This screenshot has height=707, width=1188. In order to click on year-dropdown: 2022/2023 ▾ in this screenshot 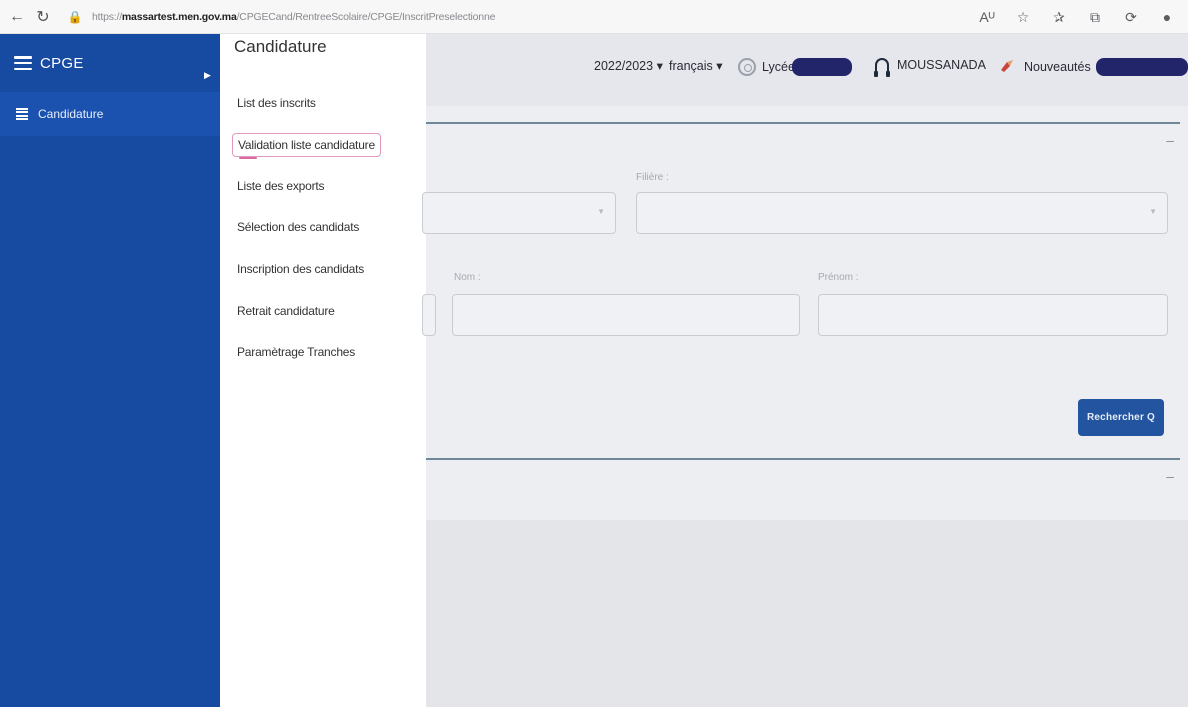, I will do `click(628, 66)`.